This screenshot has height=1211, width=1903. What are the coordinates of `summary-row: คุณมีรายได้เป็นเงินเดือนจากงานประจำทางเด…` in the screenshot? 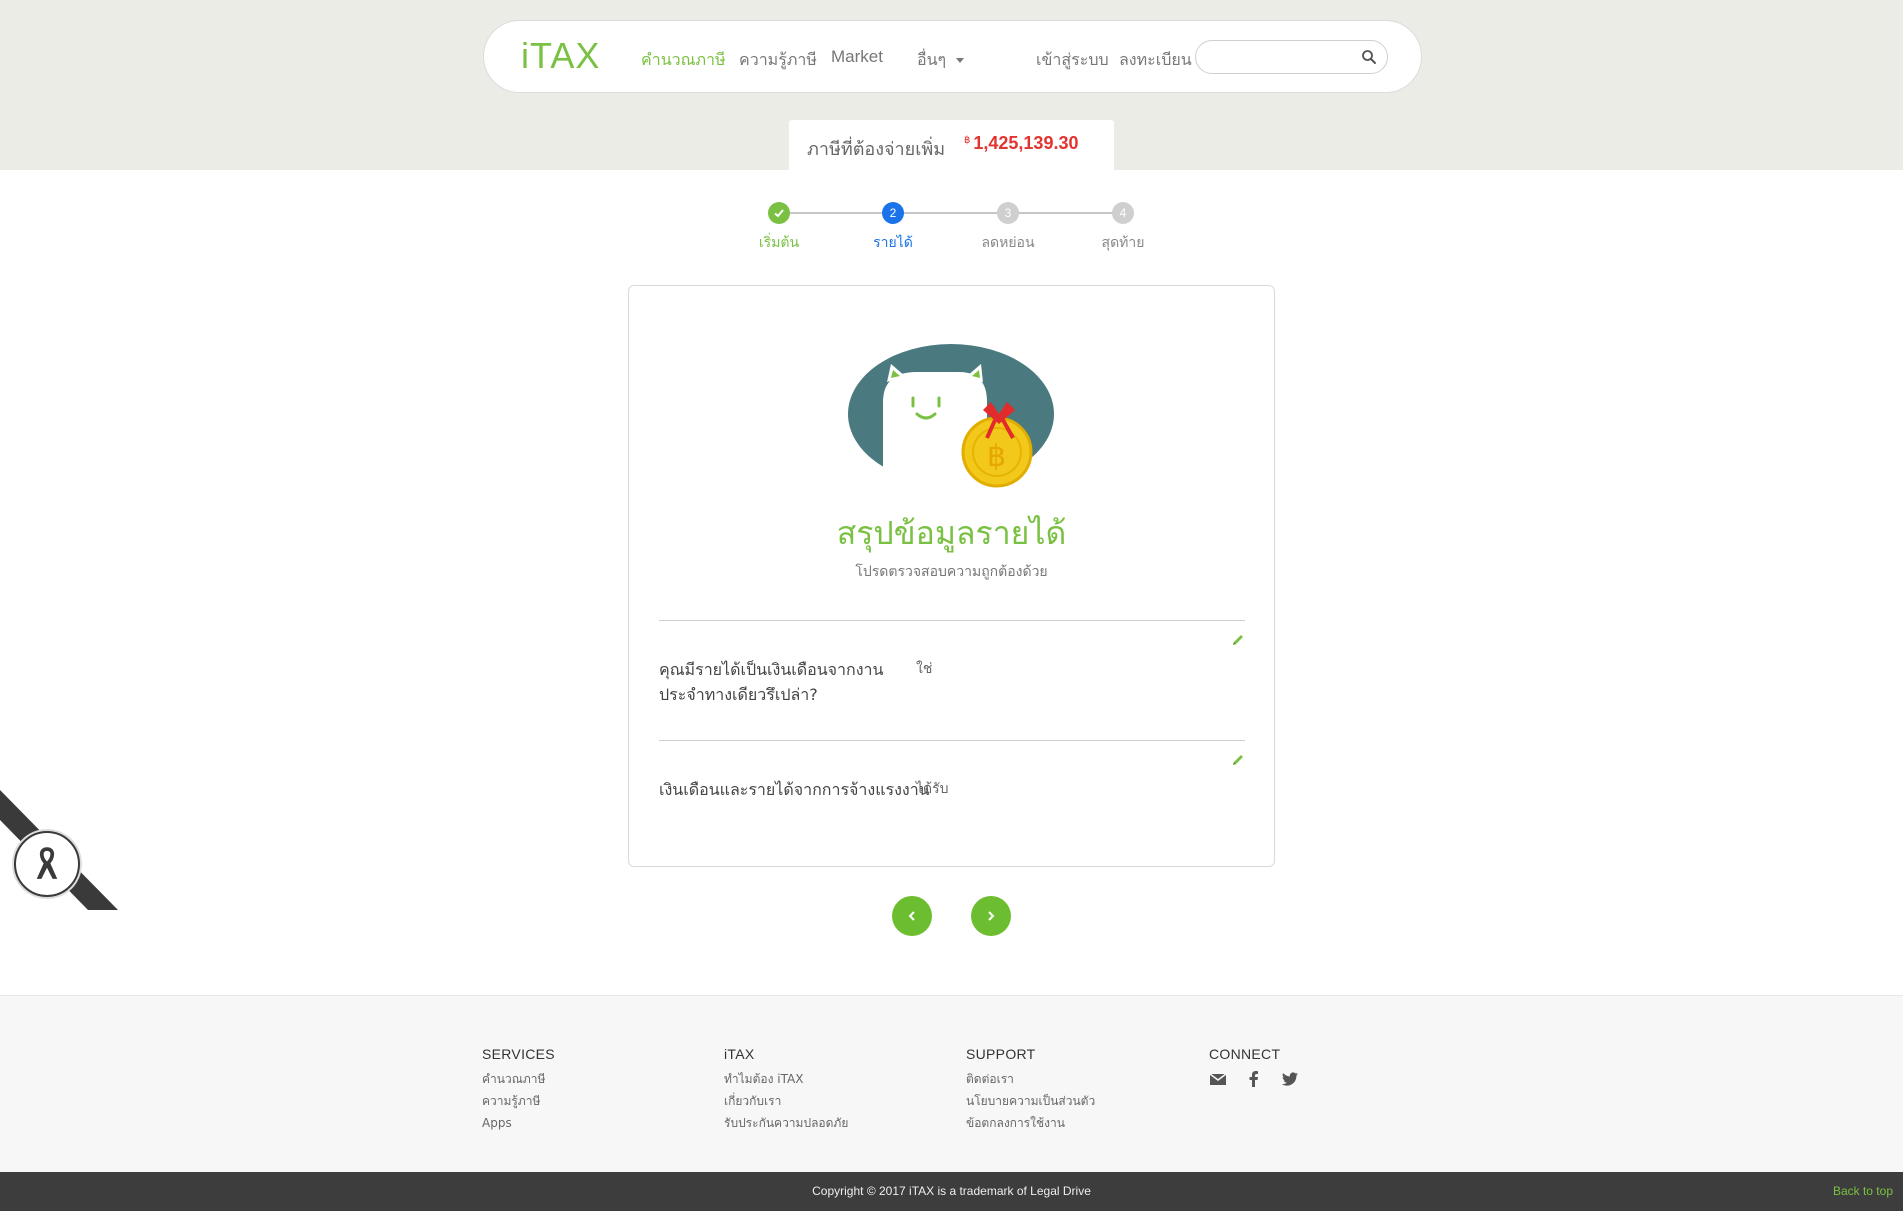 It's located at (952, 680).